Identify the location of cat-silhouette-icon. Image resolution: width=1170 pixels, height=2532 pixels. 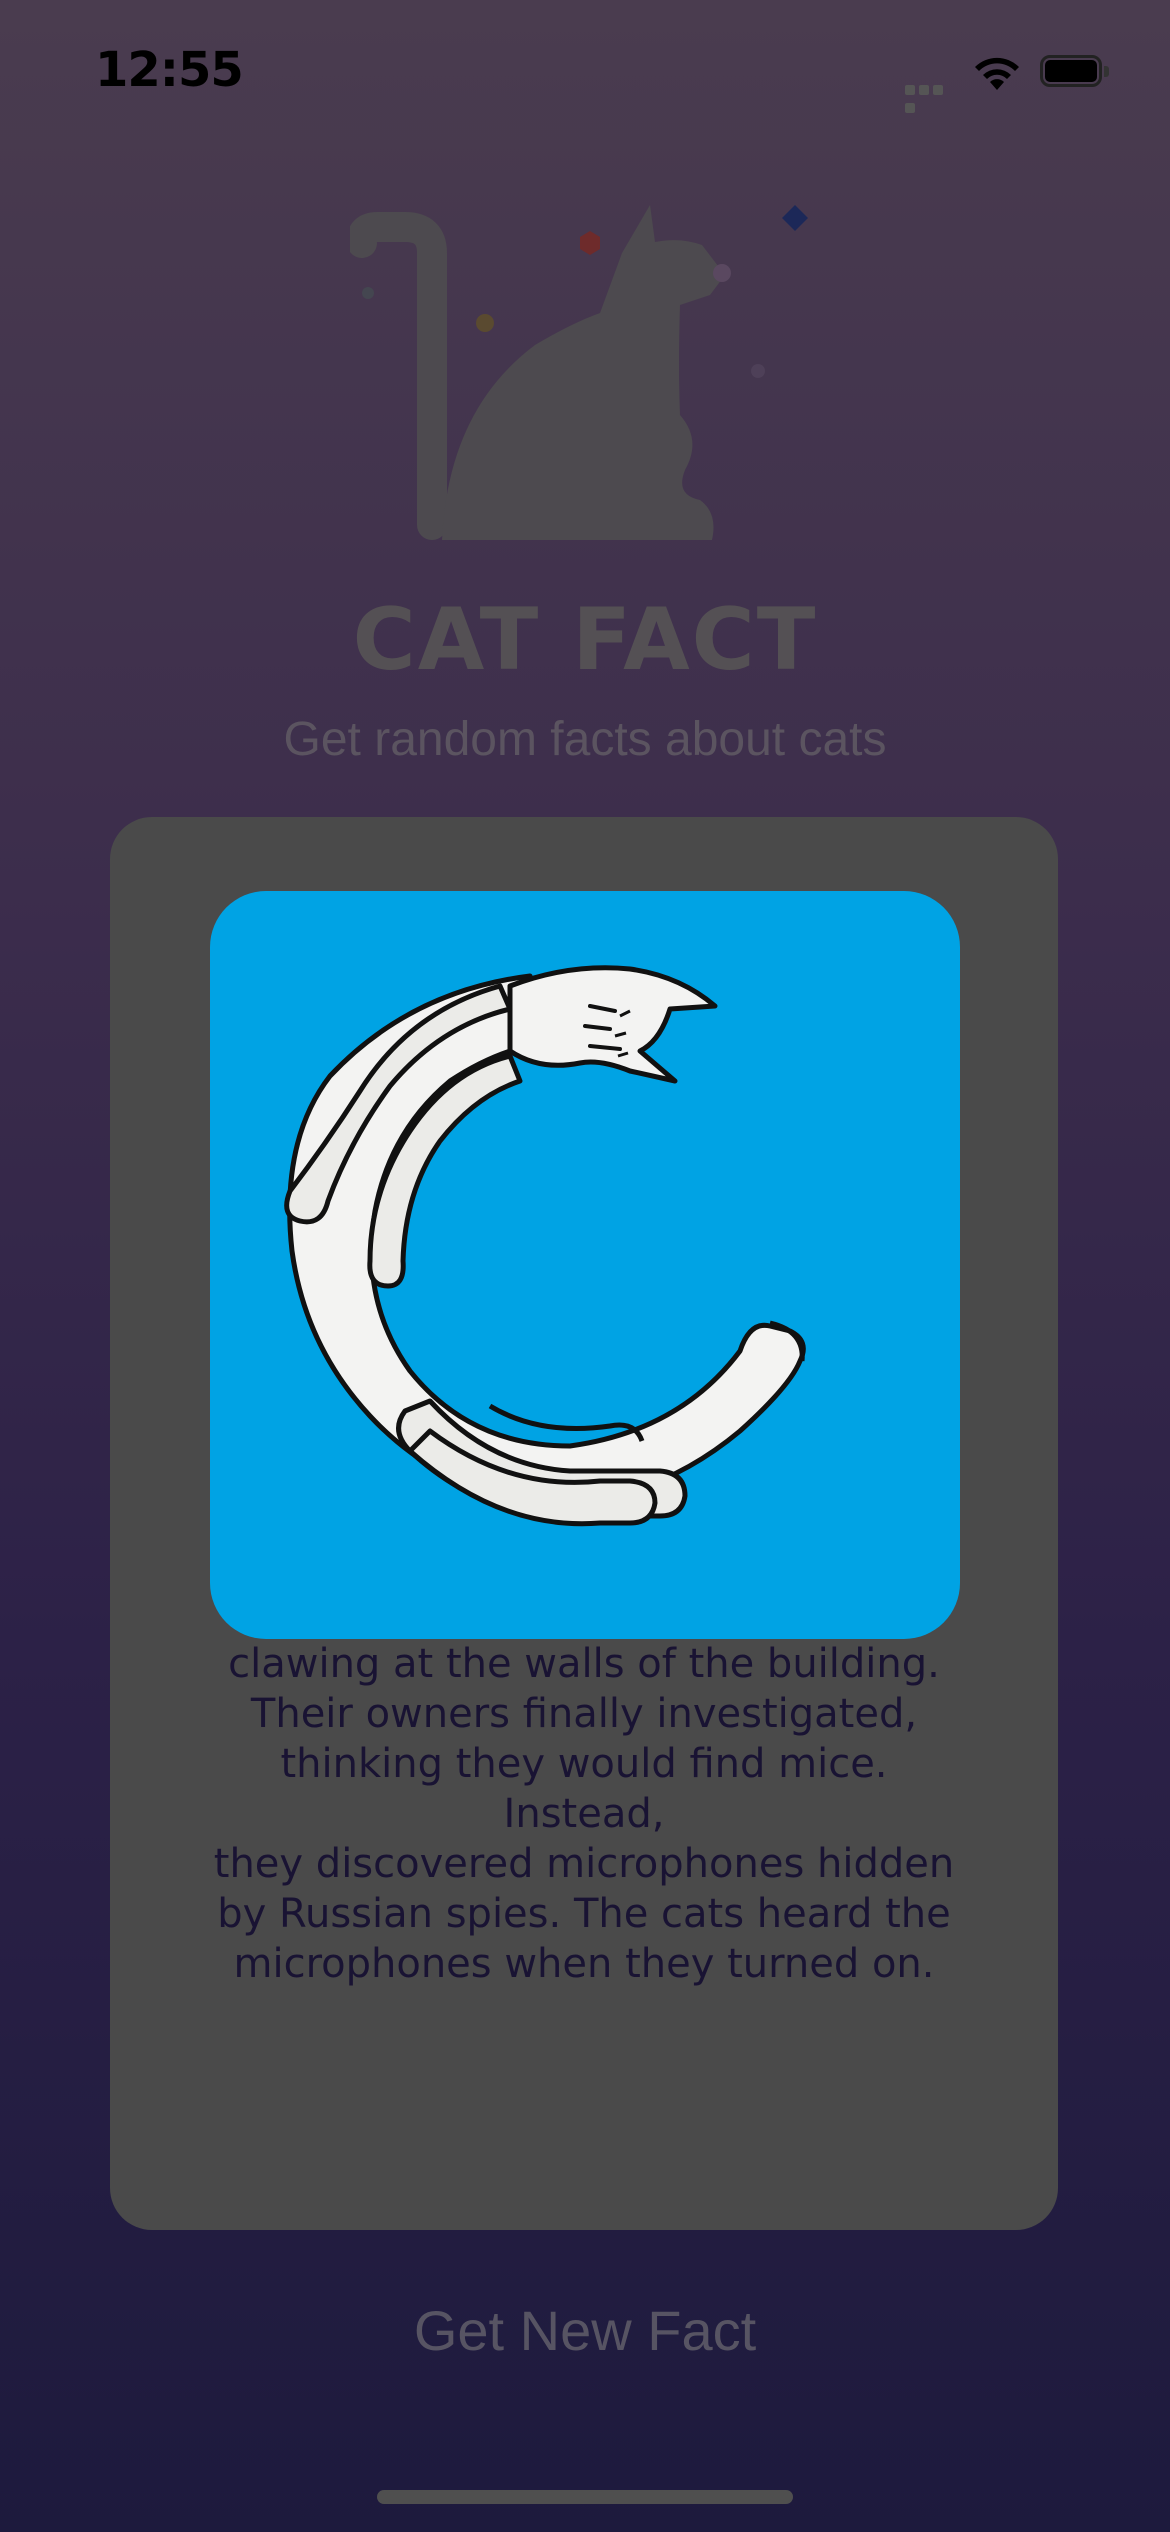
(579, 372).